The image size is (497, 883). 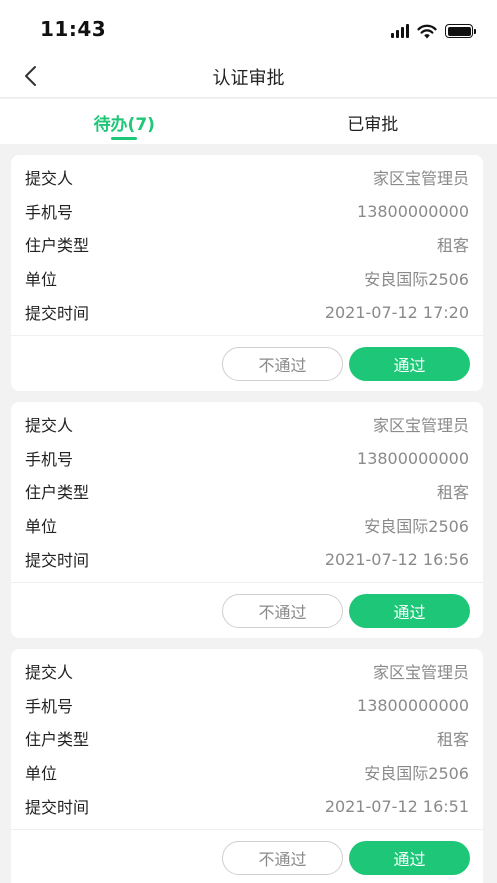 What do you see at coordinates (247, 806) in the screenshot?
I see `submit-time-row: 提交时间 2021-07-12 16:51` at bounding box center [247, 806].